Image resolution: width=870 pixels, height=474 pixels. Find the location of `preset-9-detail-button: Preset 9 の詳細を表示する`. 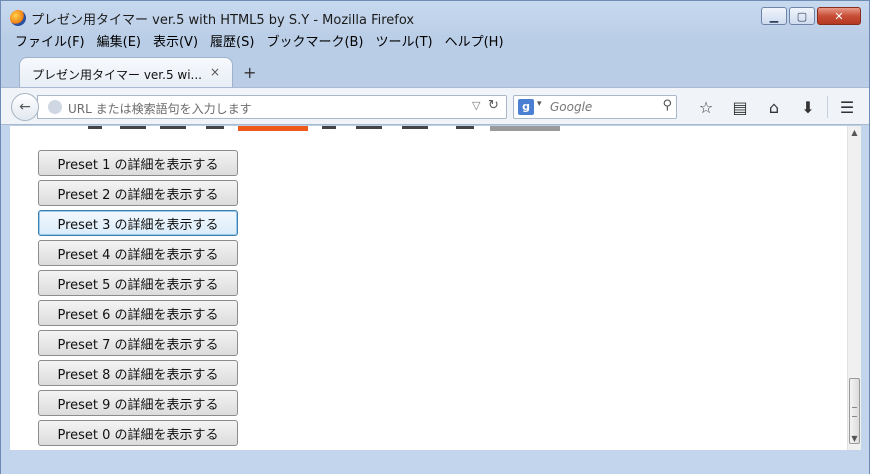

preset-9-detail-button: Preset 9 の詳細を表示する is located at coordinates (138, 403).